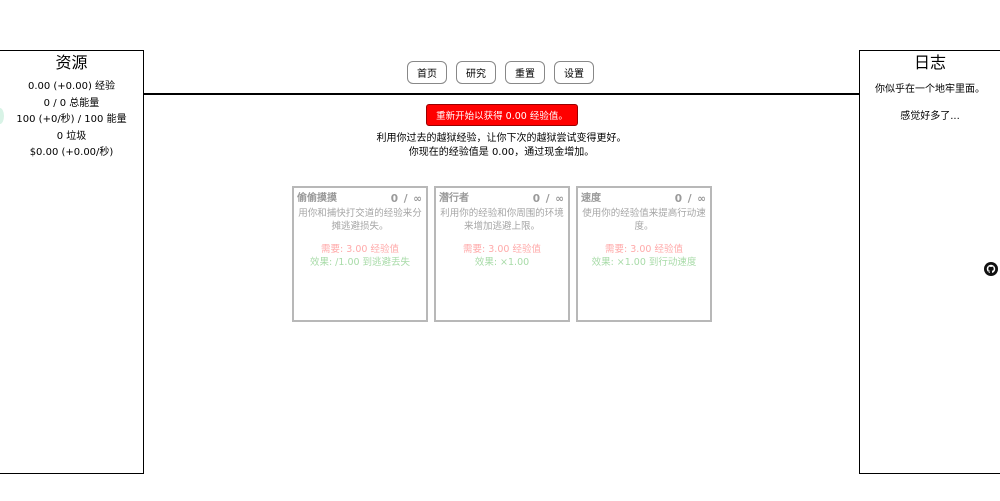 This screenshot has height=501, width=1000. Describe the element at coordinates (644, 262) in the screenshot. I see `upgrade-effect: 效果: ×1.00 到行动速度` at that location.